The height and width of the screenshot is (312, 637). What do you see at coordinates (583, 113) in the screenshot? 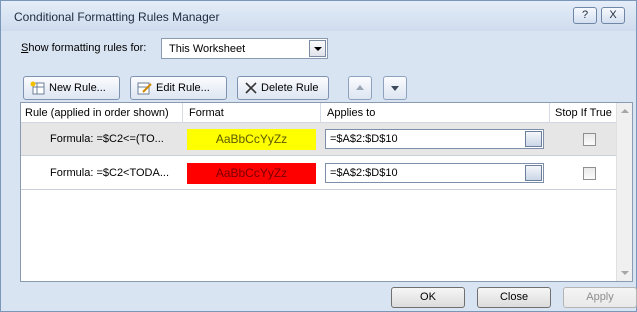
I see `column-header-stop-if-true: Stop If True` at bounding box center [583, 113].